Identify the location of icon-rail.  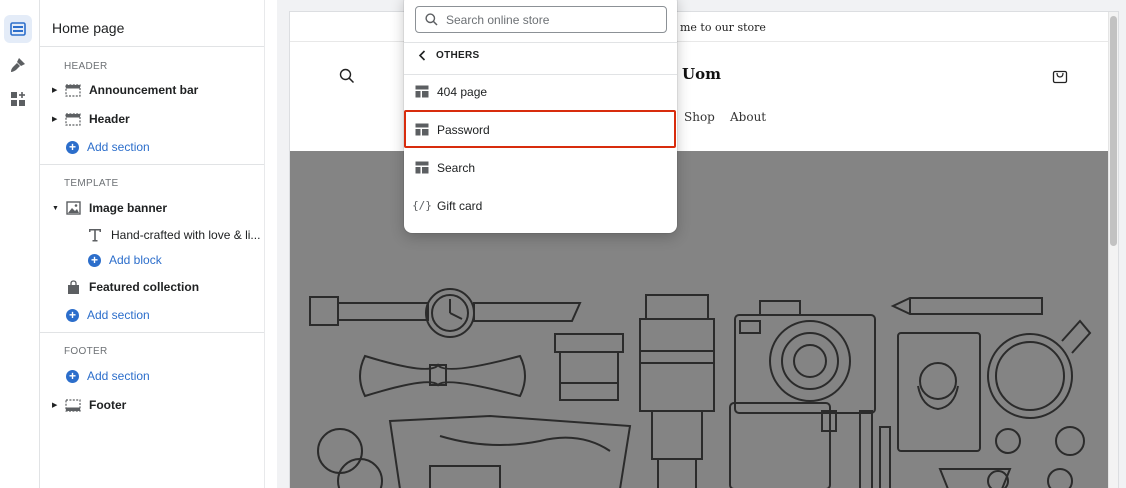
(20, 244).